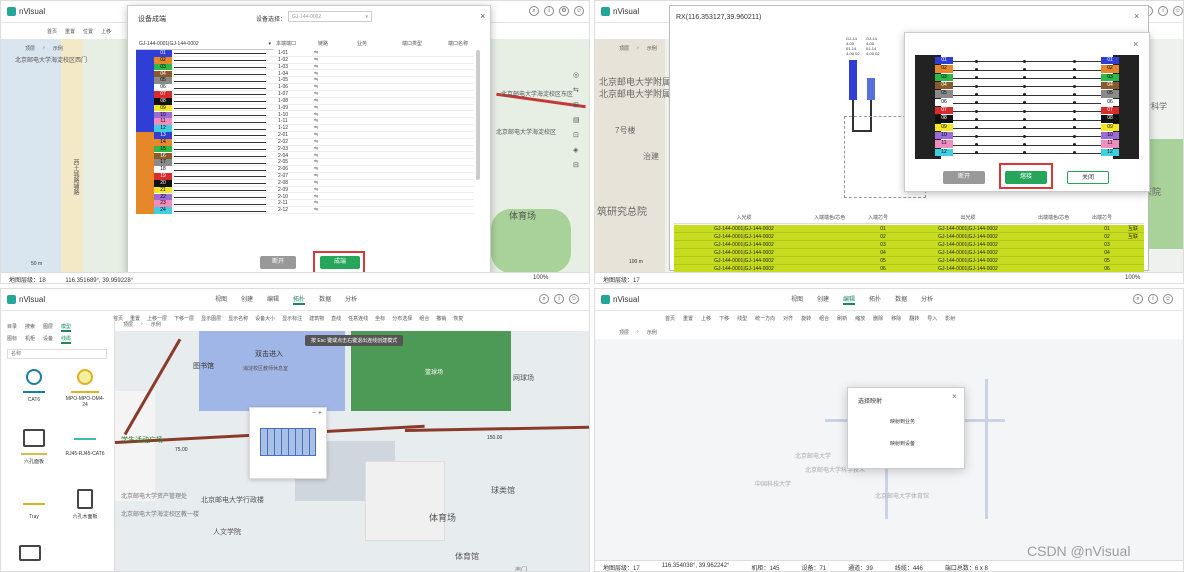 Image resolution: width=1184 pixels, height=572 pixels. What do you see at coordinates (806, 318) in the screenshot?
I see `toolbar-item: 旋转` at bounding box center [806, 318].